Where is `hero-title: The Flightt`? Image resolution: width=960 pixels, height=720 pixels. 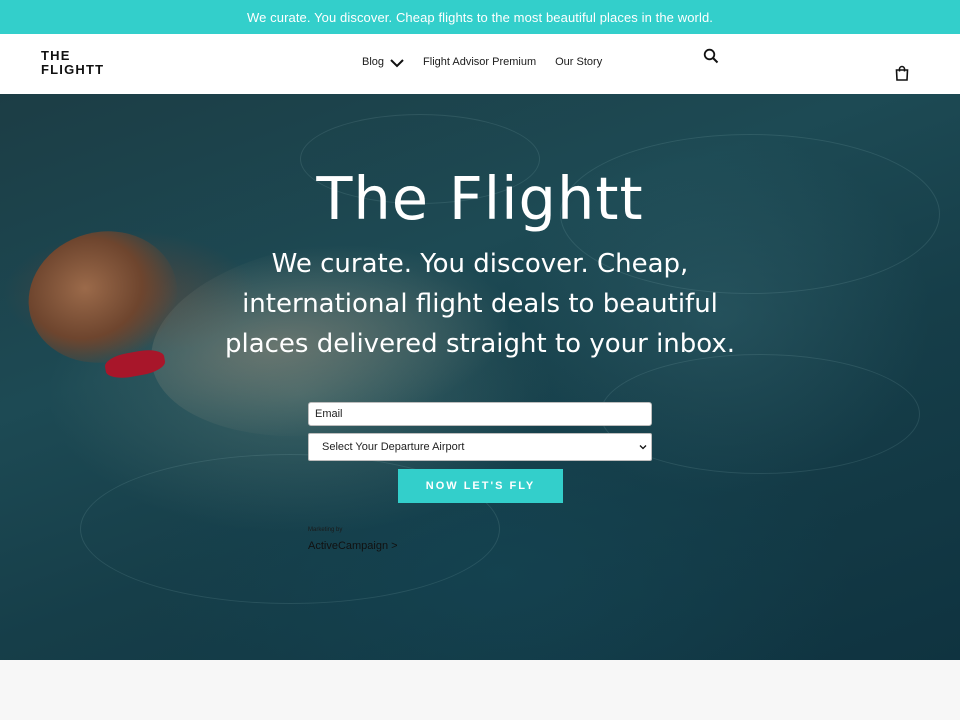
hero-title: The Flightt is located at coordinates (480, 198).